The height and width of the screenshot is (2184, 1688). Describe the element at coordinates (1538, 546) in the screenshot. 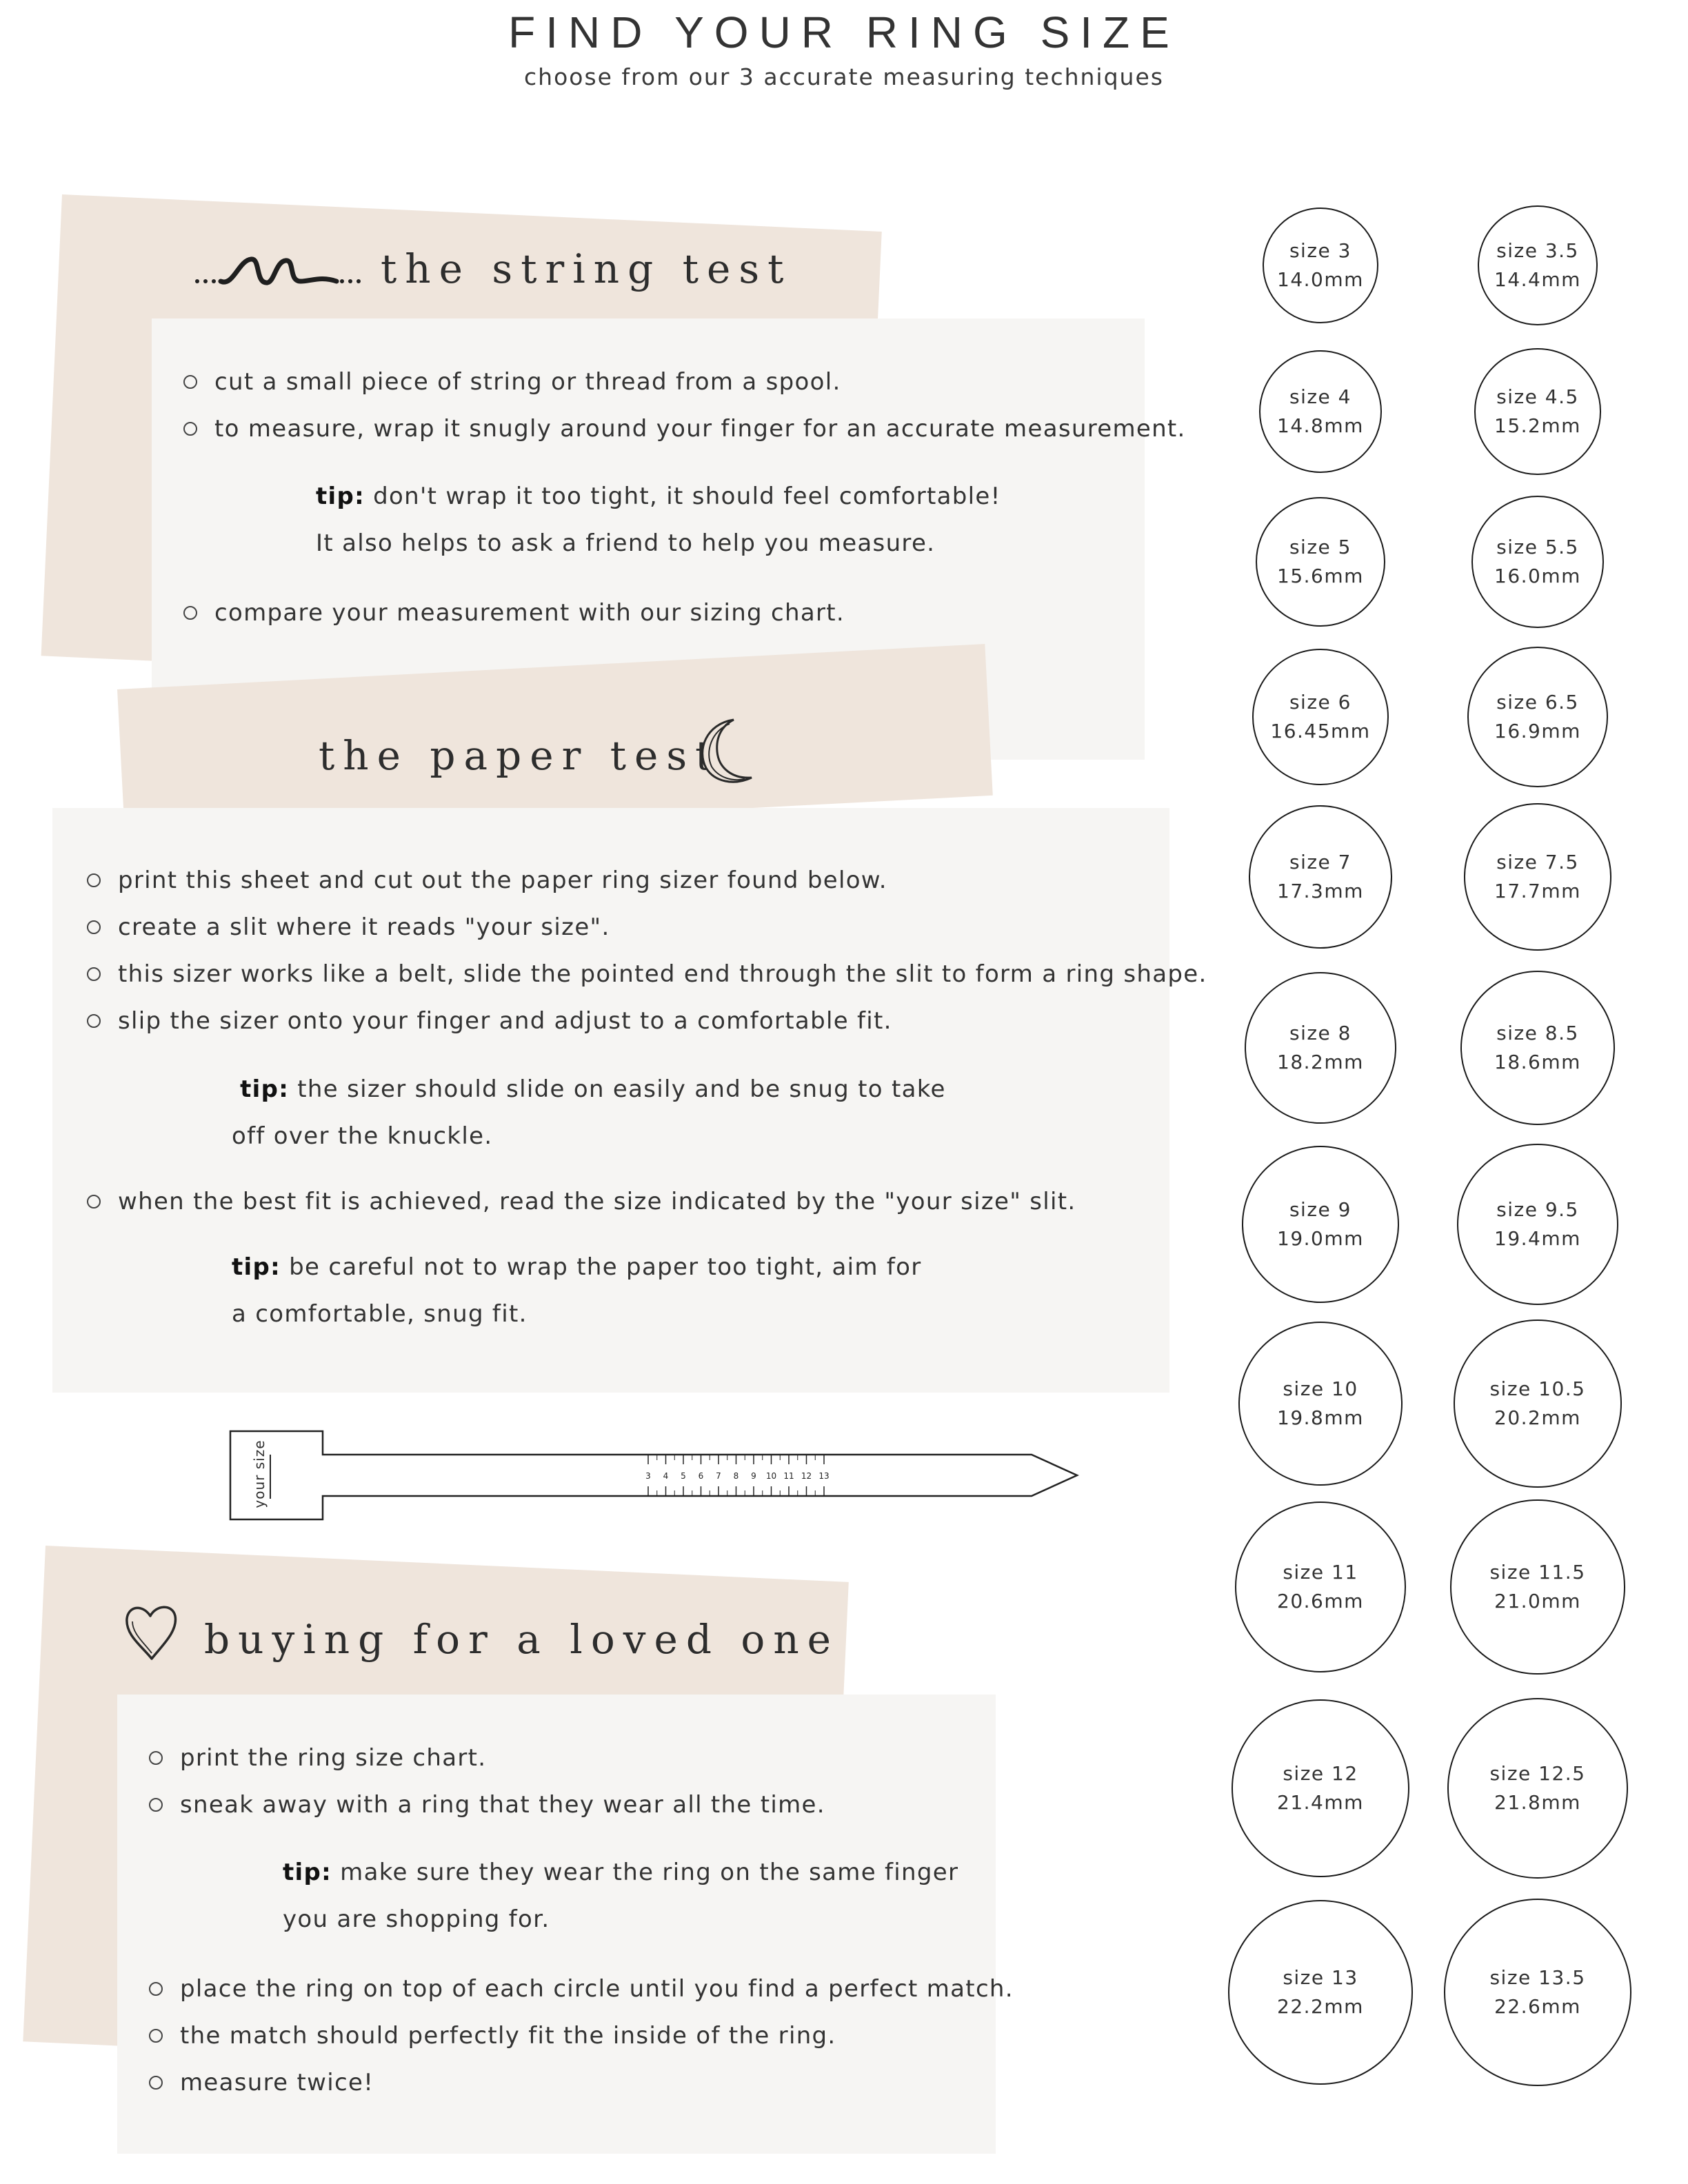

I see `ring-size-label: size 5.5` at that location.